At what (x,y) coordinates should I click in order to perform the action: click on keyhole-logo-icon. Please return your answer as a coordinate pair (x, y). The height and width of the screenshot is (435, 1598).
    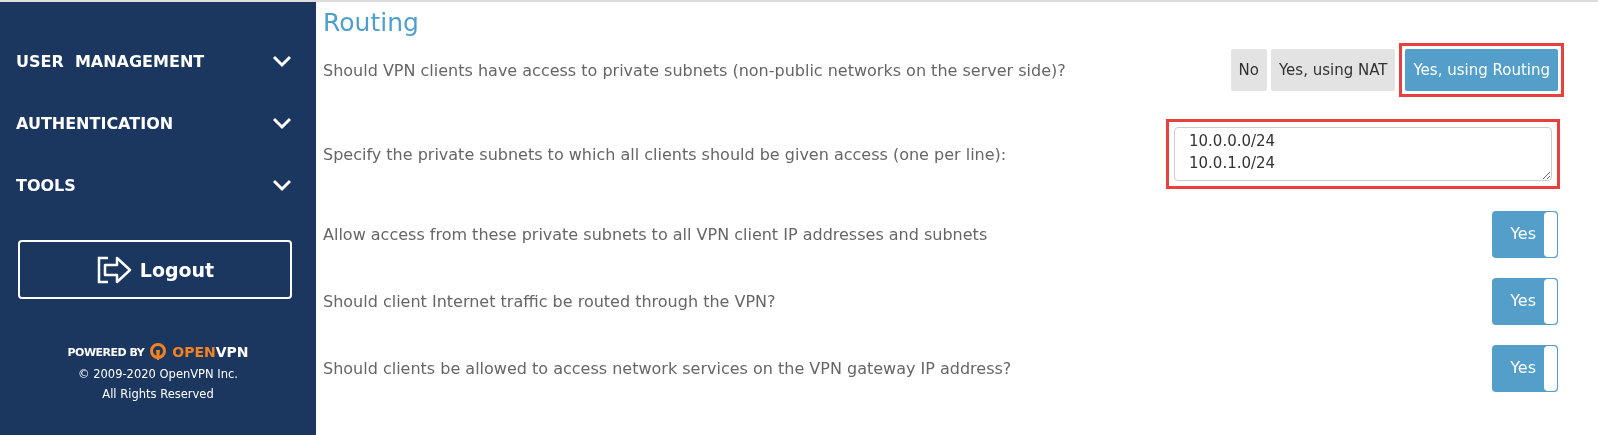
    Looking at the image, I should click on (158, 352).